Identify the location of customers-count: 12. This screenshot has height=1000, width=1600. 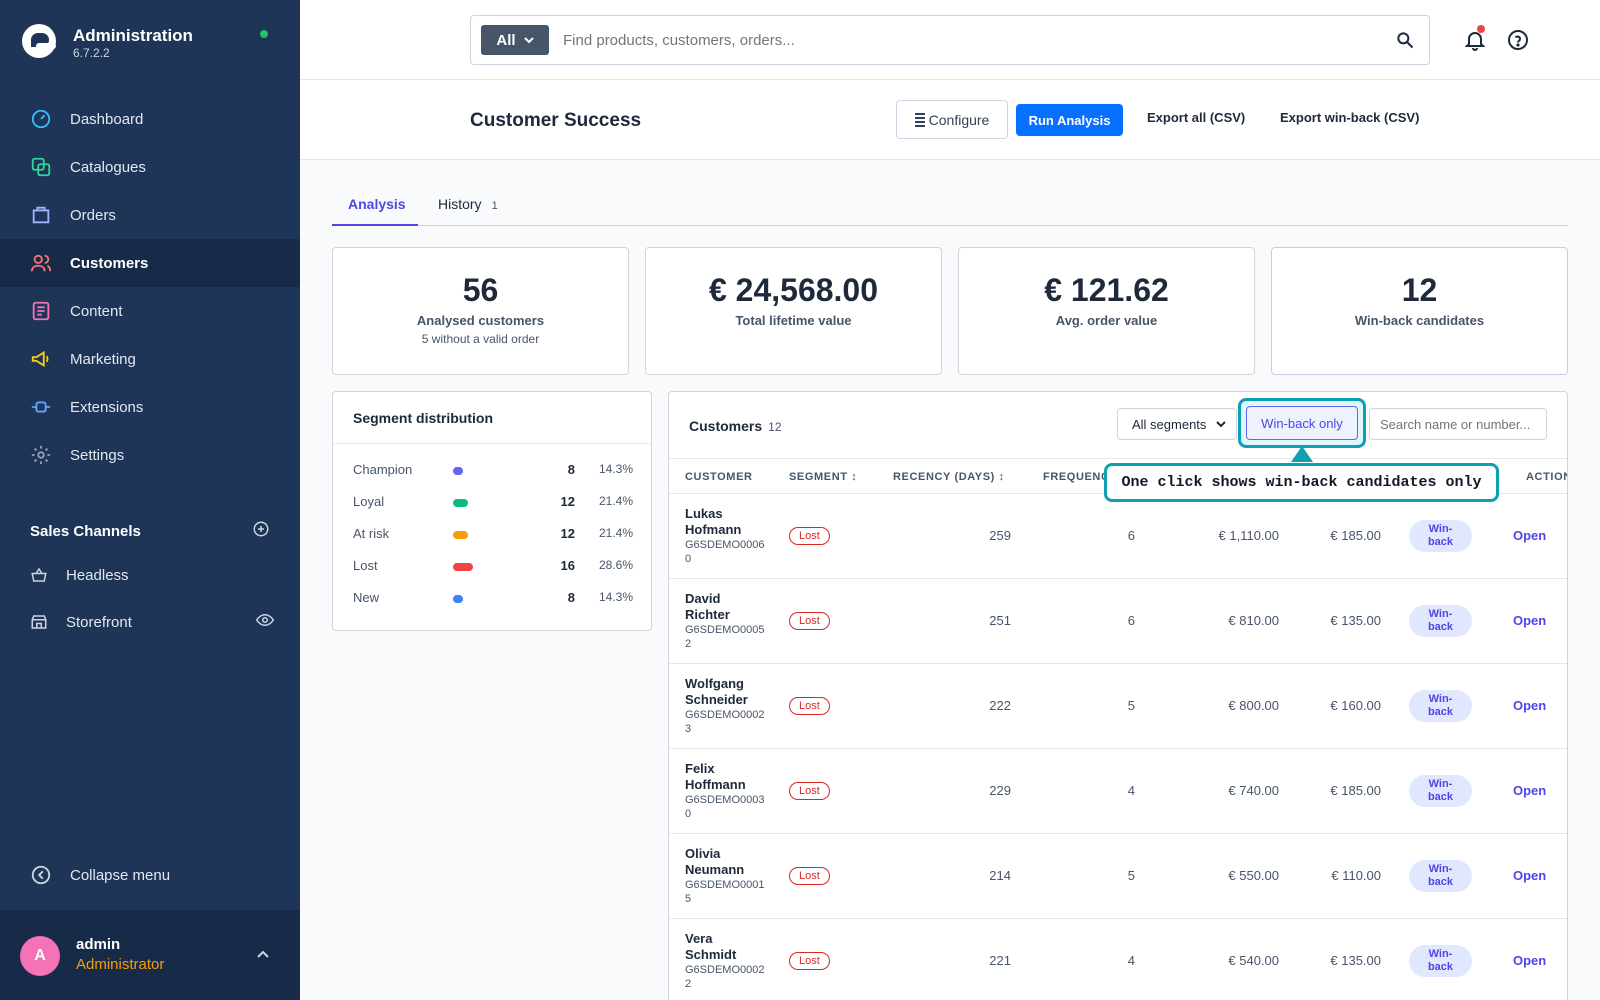
(775, 427).